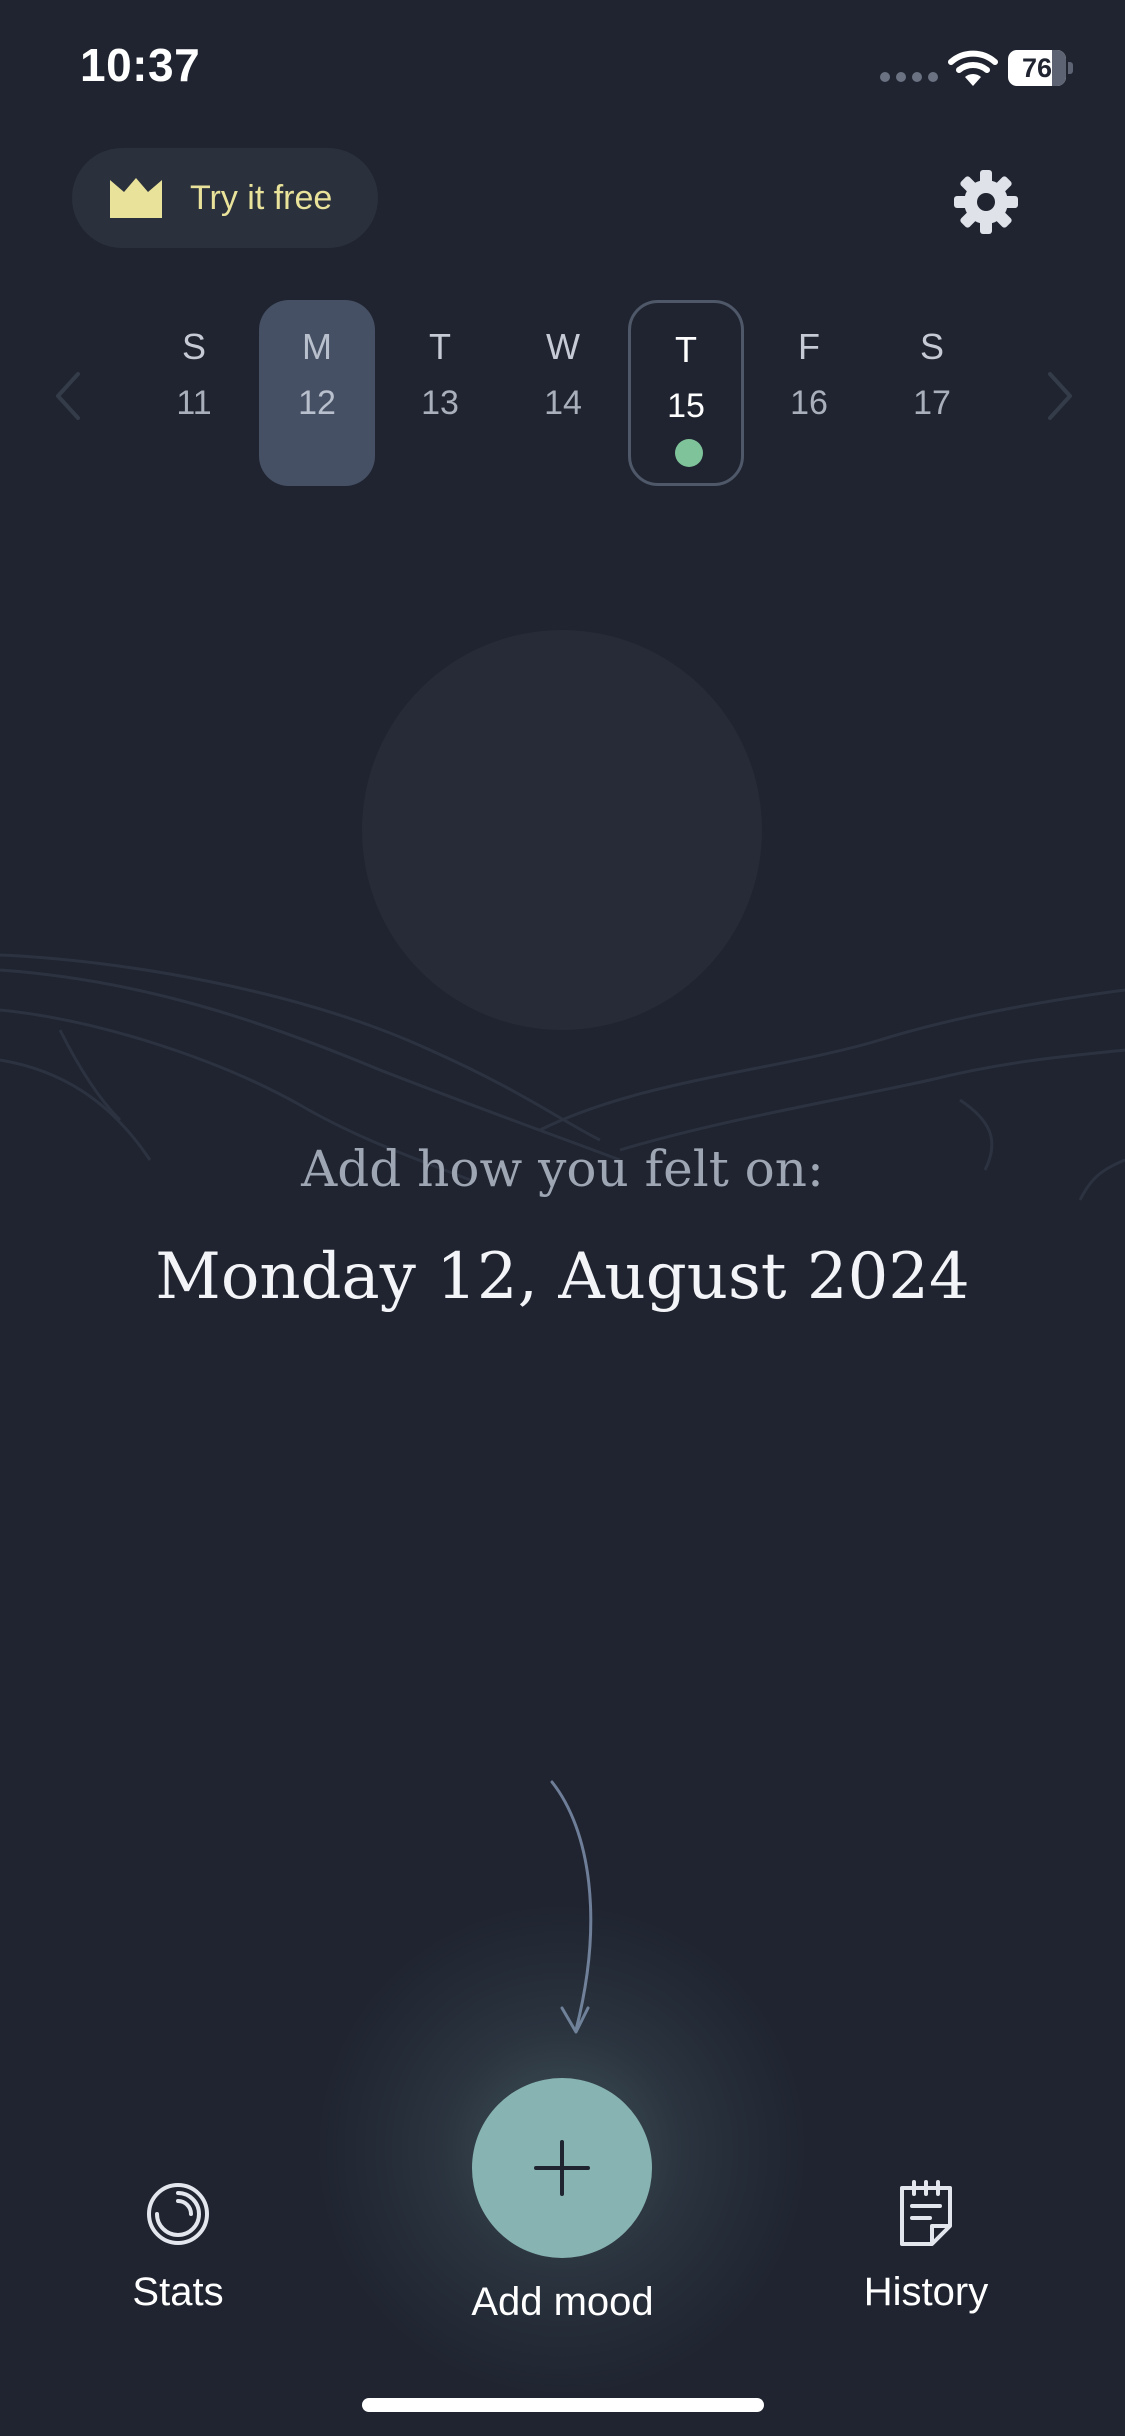 The image size is (1125, 2436). I want to click on add-mood-prompt: Add how you felt on:, so click(562, 1169).